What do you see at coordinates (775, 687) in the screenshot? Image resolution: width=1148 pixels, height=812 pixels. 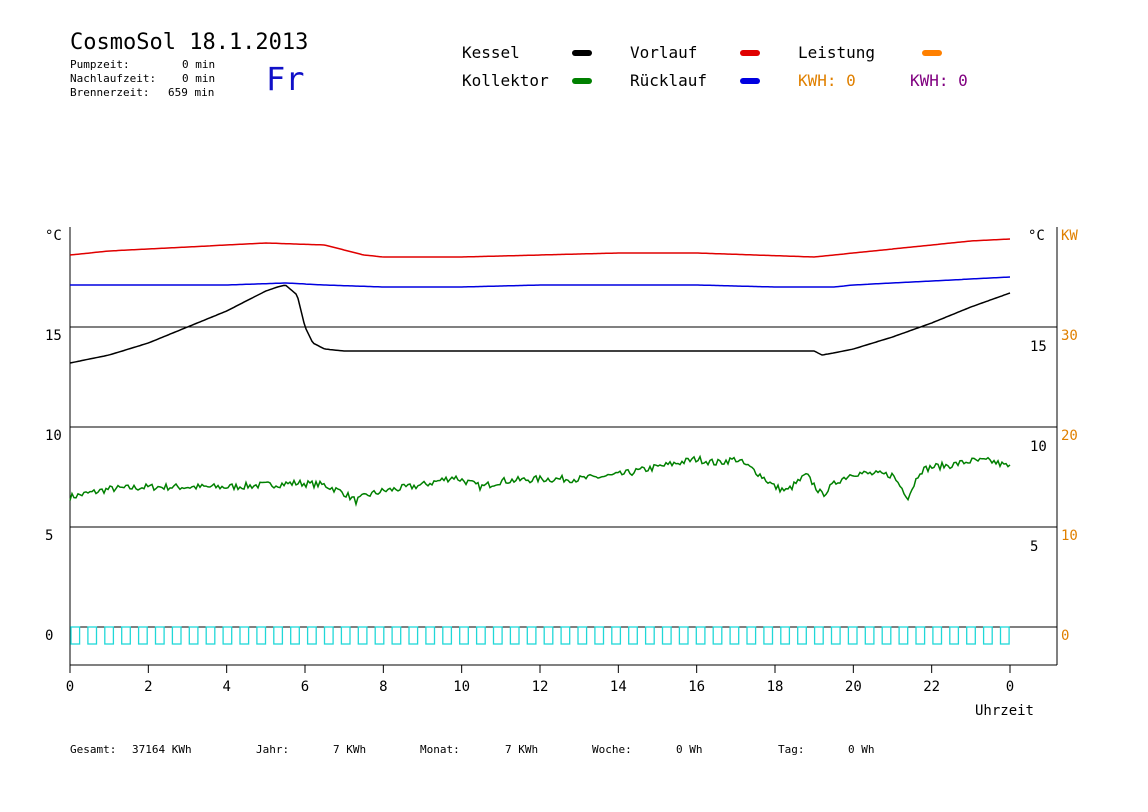 I see `x-tick-label: 18` at bounding box center [775, 687].